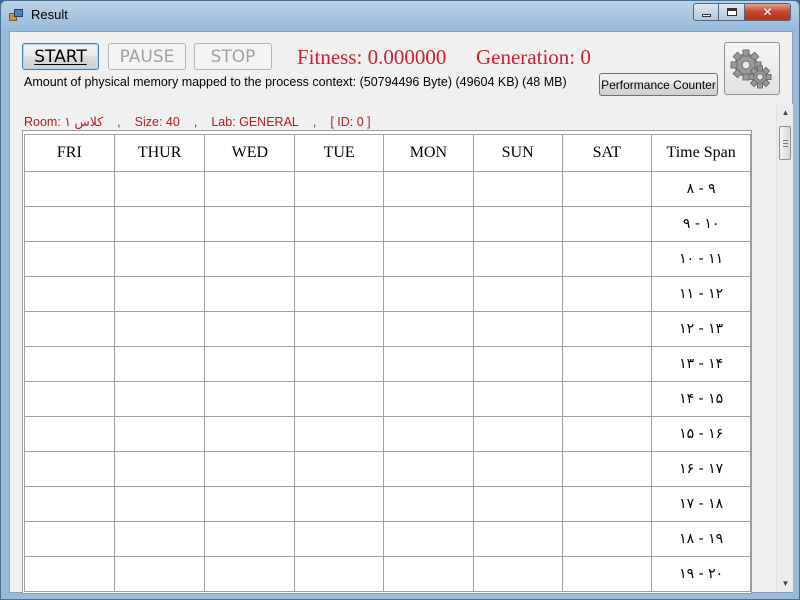 This screenshot has height=600, width=800. What do you see at coordinates (233, 56) in the screenshot?
I see `stop-button: STOP` at bounding box center [233, 56].